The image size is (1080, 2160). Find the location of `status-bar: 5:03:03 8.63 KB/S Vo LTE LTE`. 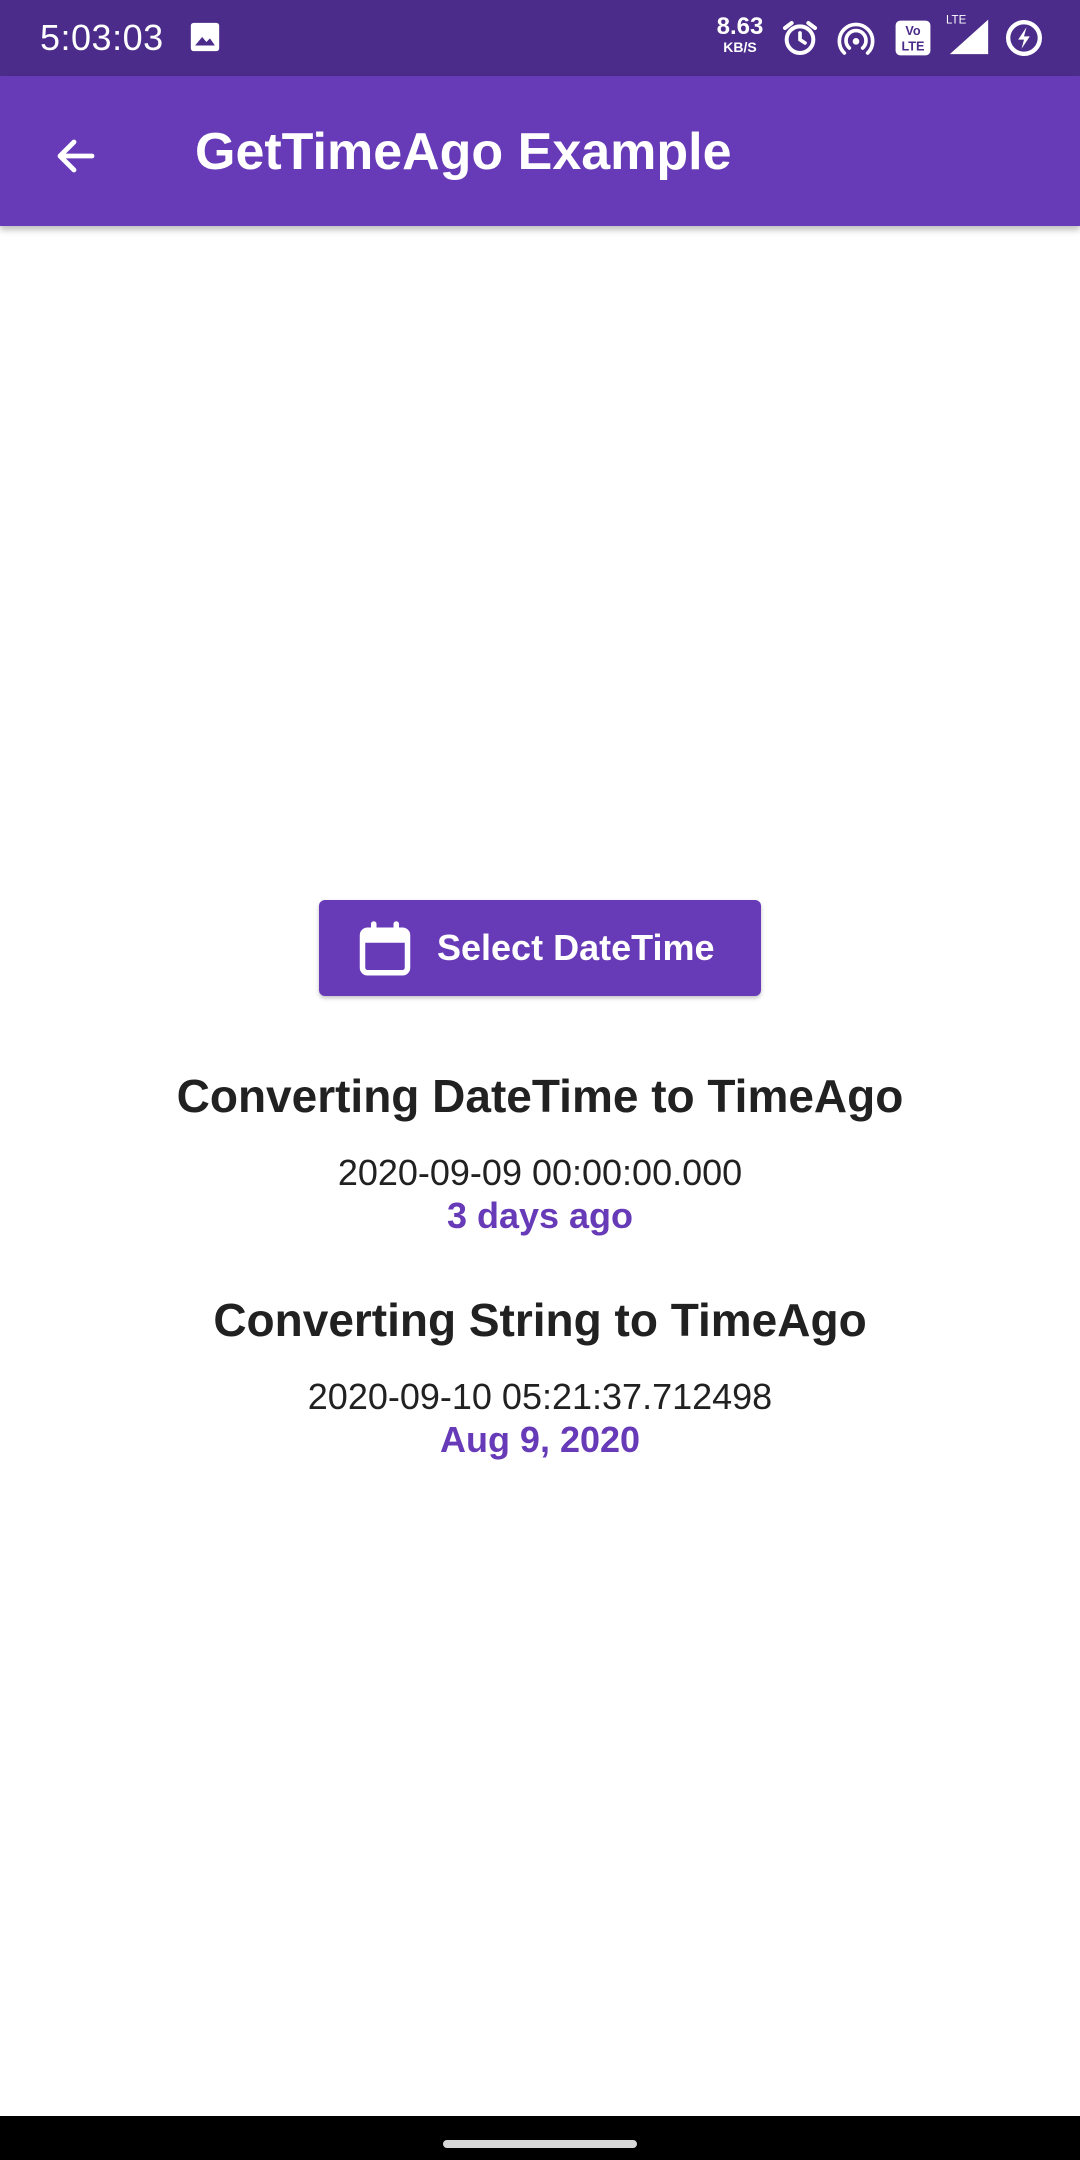

status-bar: 5:03:03 8.63 KB/S Vo LTE LTE is located at coordinates (540, 38).